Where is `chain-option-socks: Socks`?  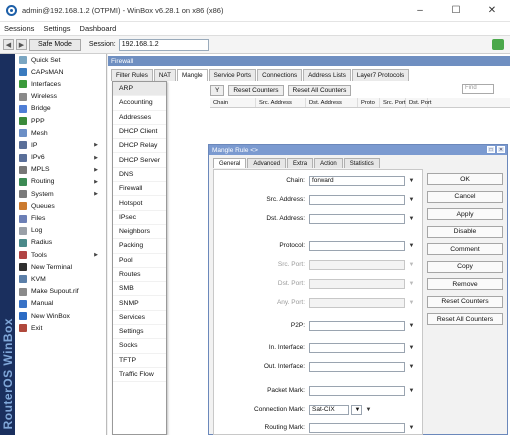
chain-option-socks: Socks is located at coordinates (139, 346).